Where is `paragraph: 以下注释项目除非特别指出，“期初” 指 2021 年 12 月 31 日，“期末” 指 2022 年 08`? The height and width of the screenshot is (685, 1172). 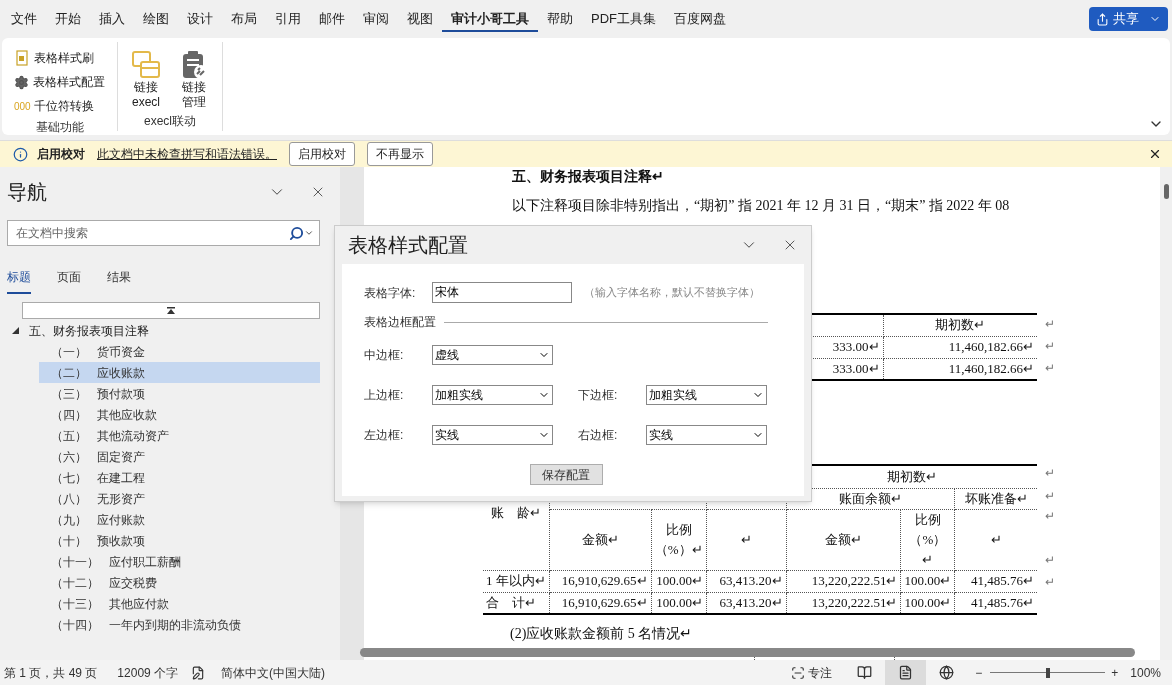 paragraph: 以下注释项目除非特别指出，“期初” 指 2021 年 12 月 31 日，“期末” 指 2022 年 08 is located at coordinates (761, 206).